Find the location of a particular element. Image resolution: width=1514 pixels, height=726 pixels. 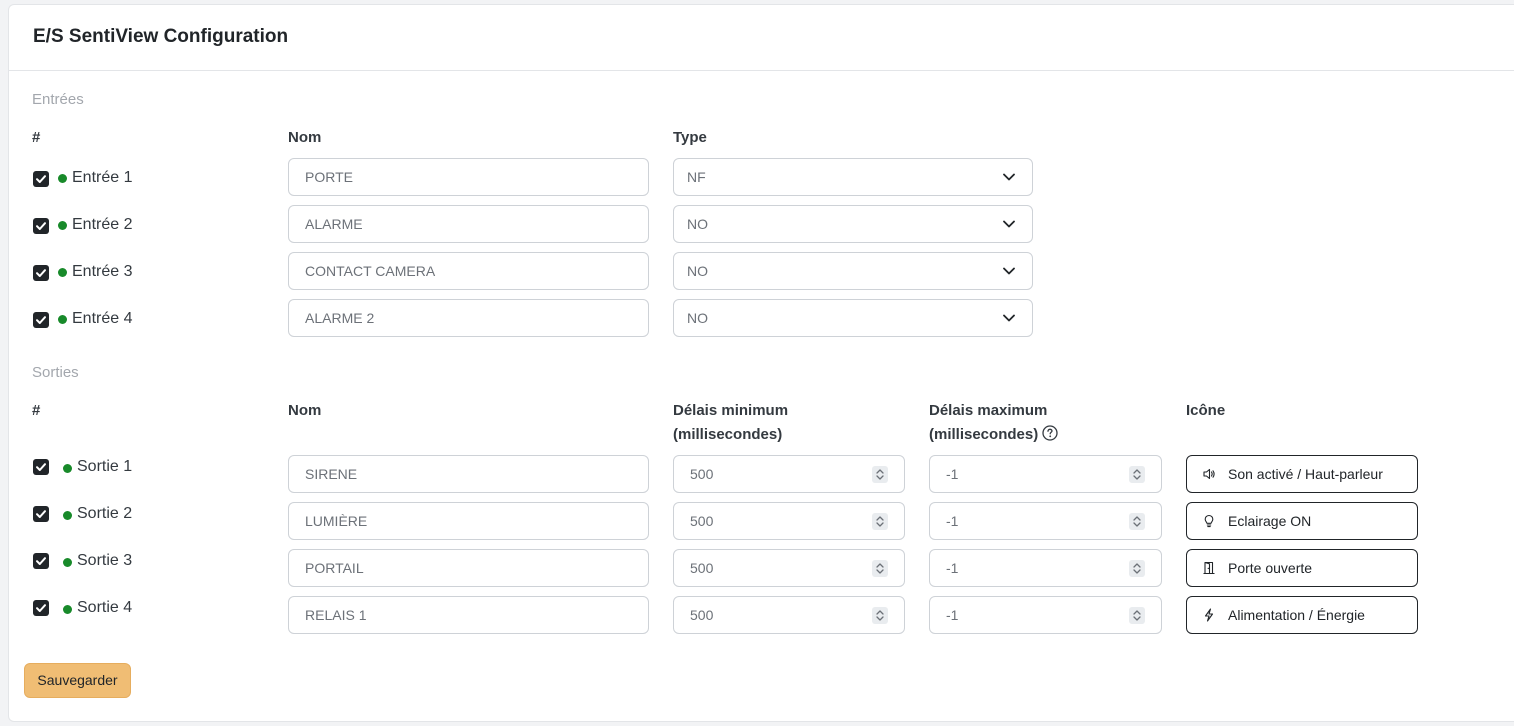

output-3-icon-button: Porte ouverte is located at coordinates (1302, 568).